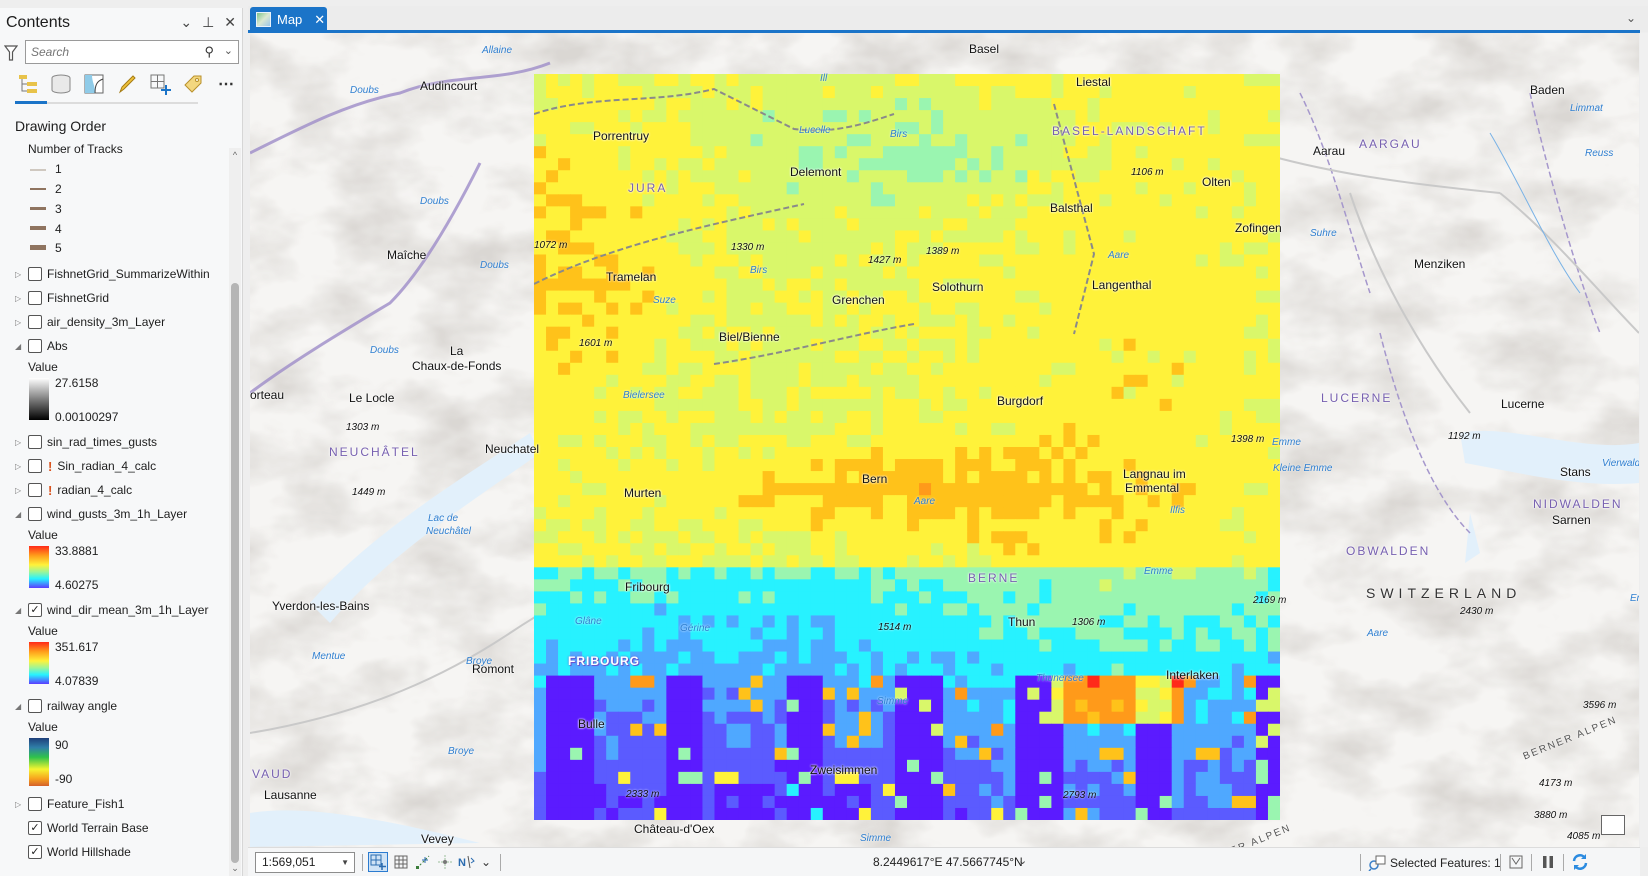 Image resolution: width=1648 pixels, height=876 pixels. What do you see at coordinates (1022, 860) in the screenshot?
I see `coordinate-format-chevron-icon: ⌄` at bounding box center [1022, 860].